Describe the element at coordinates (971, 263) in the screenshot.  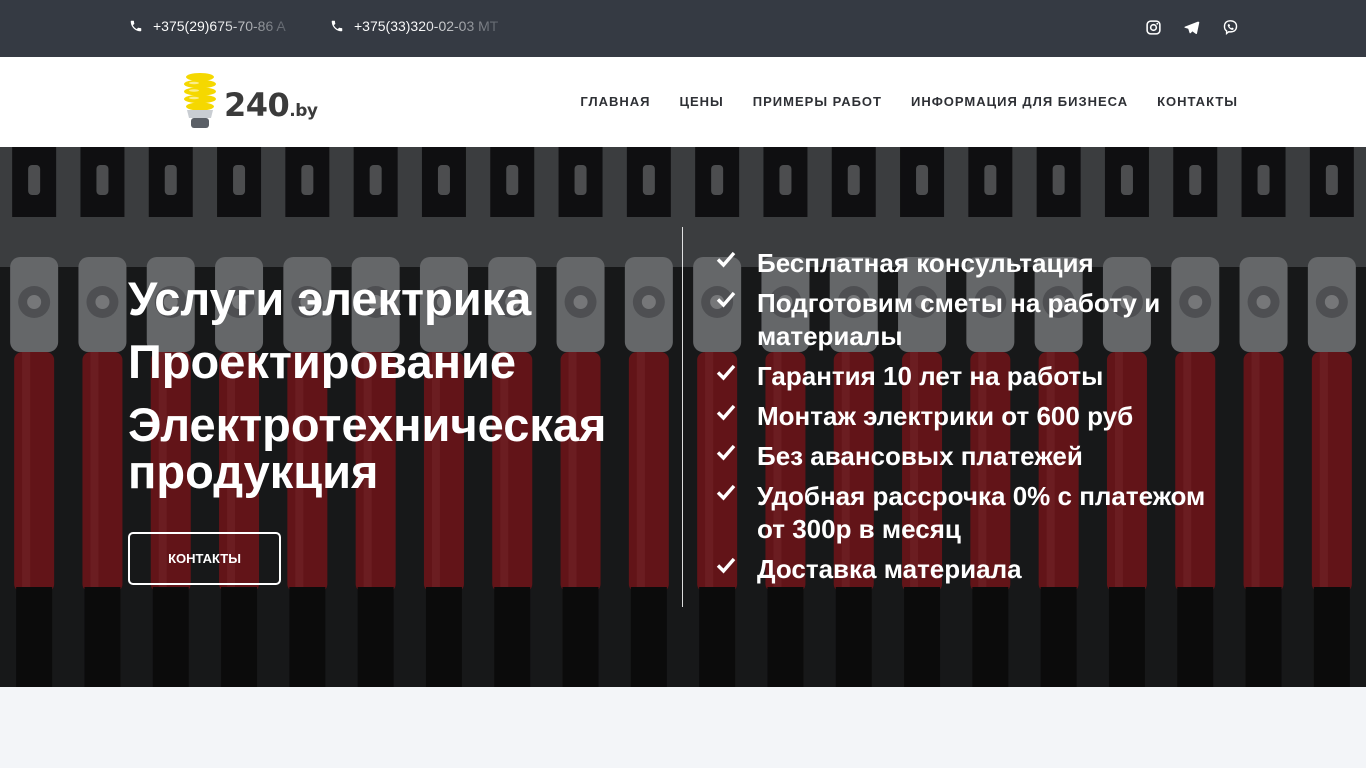
I see `feature-item: Бесплатная консультация` at that location.